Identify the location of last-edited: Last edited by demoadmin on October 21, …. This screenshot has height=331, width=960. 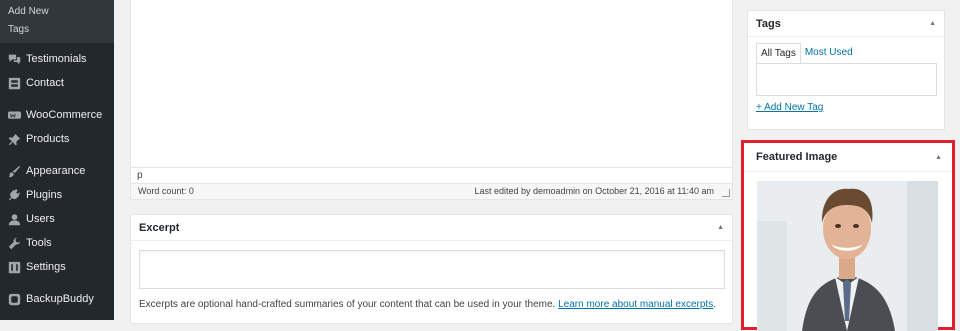
(594, 191).